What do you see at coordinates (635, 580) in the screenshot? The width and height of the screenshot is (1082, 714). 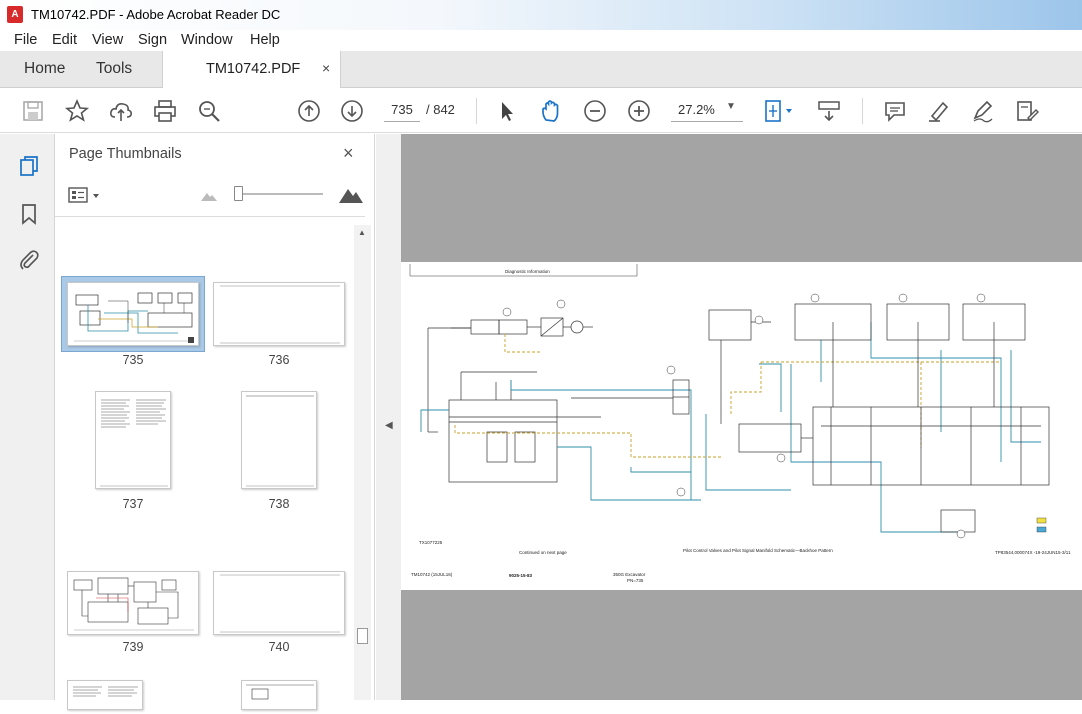 I see `doc-footer-page: PN=735` at bounding box center [635, 580].